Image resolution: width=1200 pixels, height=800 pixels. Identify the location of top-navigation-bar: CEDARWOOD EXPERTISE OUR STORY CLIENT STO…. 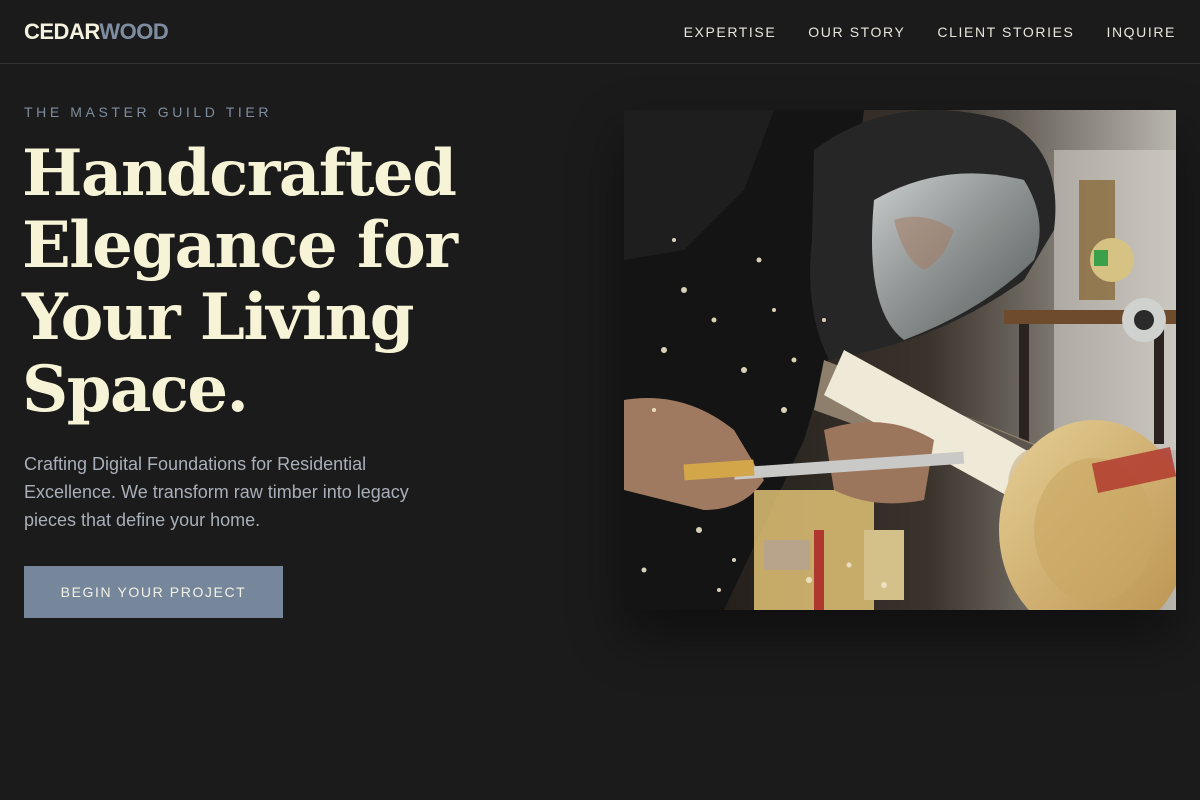
(600, 32).